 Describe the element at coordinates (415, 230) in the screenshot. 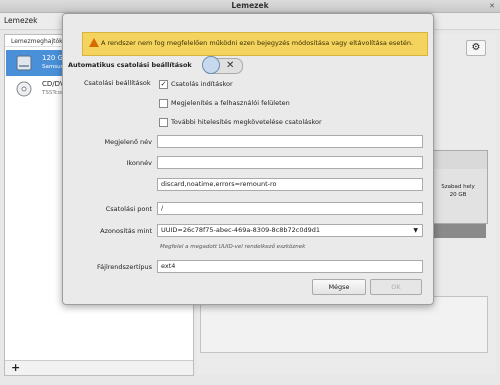

I see `dropdown-arrow-icon: ▼` at that location.